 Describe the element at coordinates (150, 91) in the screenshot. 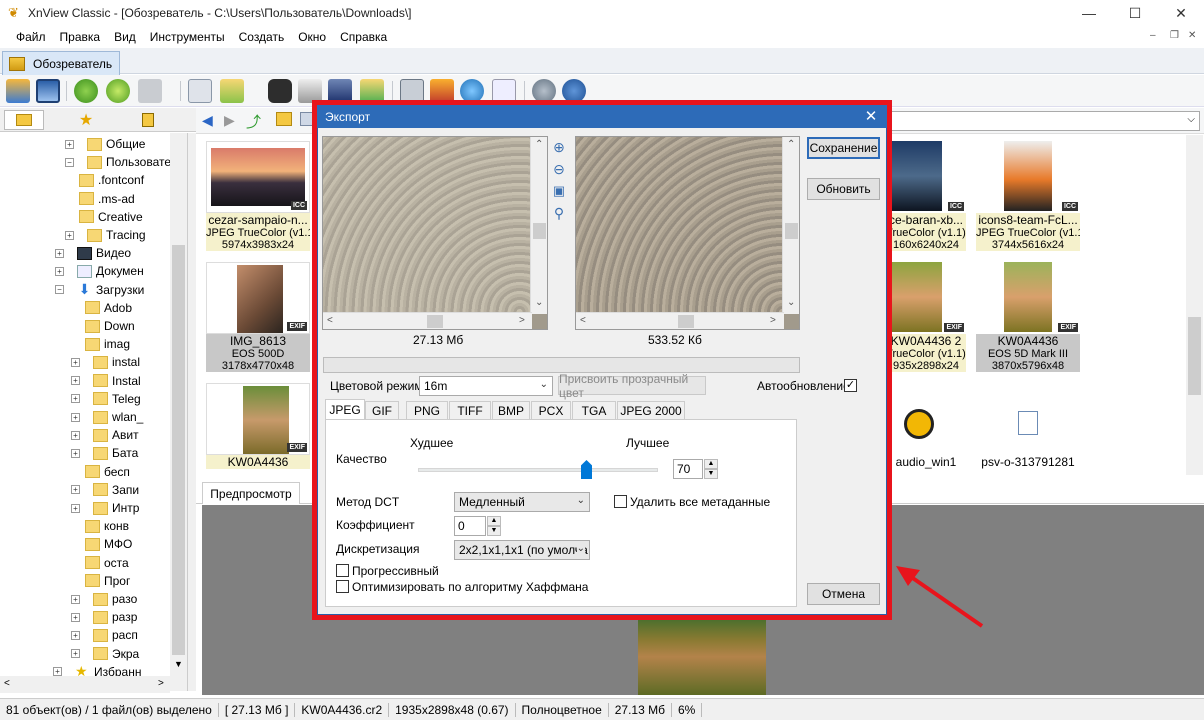

I see `adjust-icon` at that location.